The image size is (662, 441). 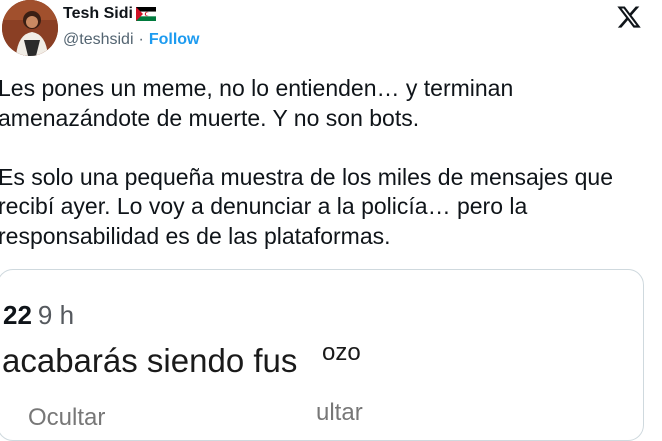 What do you see at coordinates (67, 417) in the screenshot?
I see `screenshot-hide-label: Ocultar` at bounding box center [67, 417].